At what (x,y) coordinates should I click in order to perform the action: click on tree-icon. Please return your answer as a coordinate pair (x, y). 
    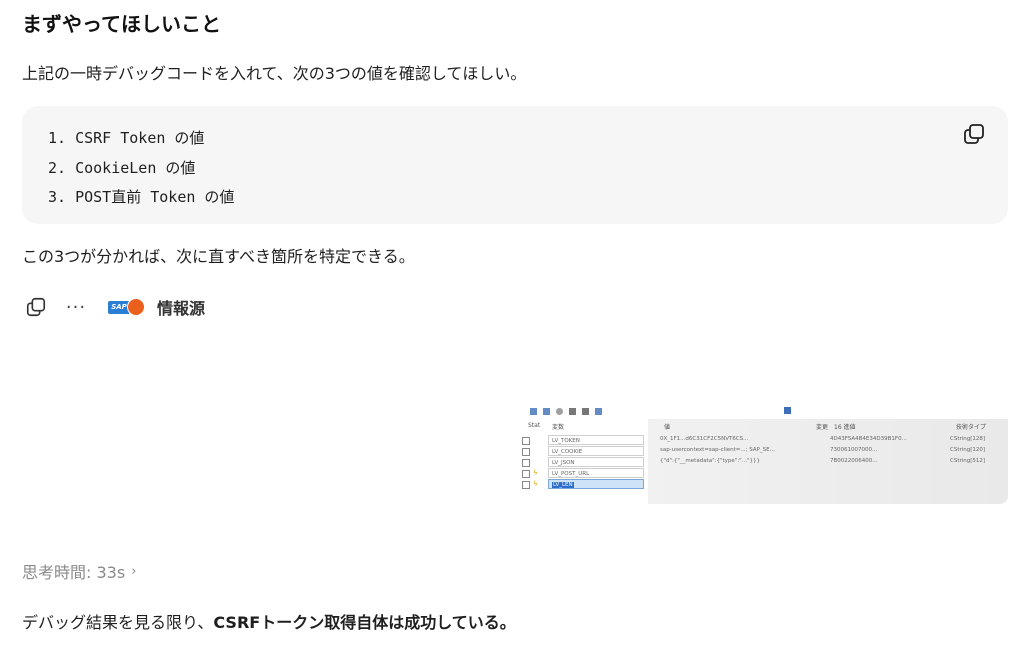
    Looking at the image, I should click on (572, 411).